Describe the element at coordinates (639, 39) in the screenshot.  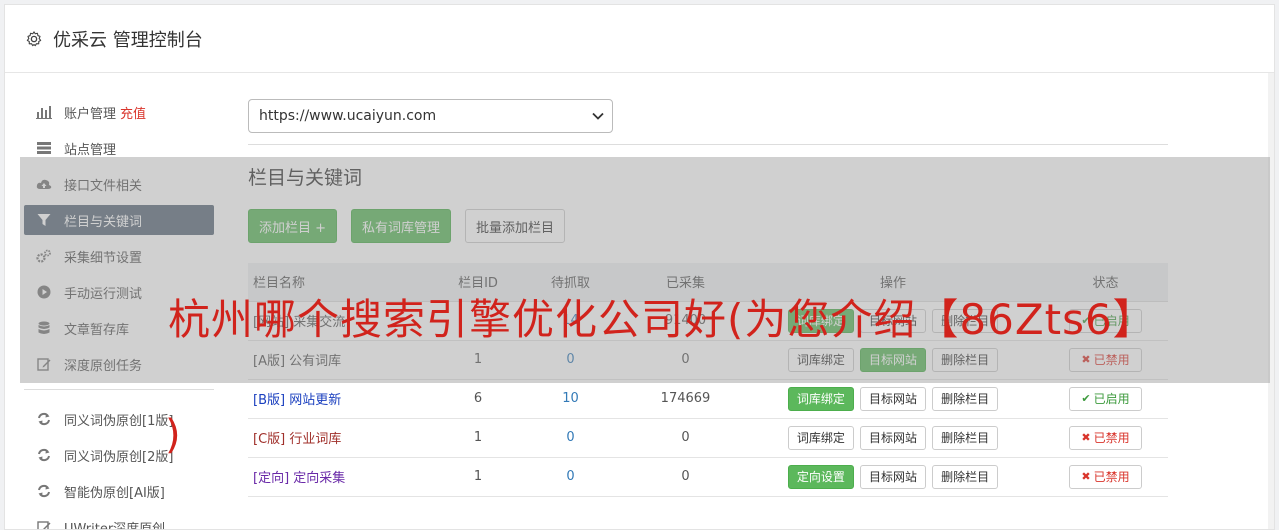
I see `top-header: 优采云 管理控制台` at that location.